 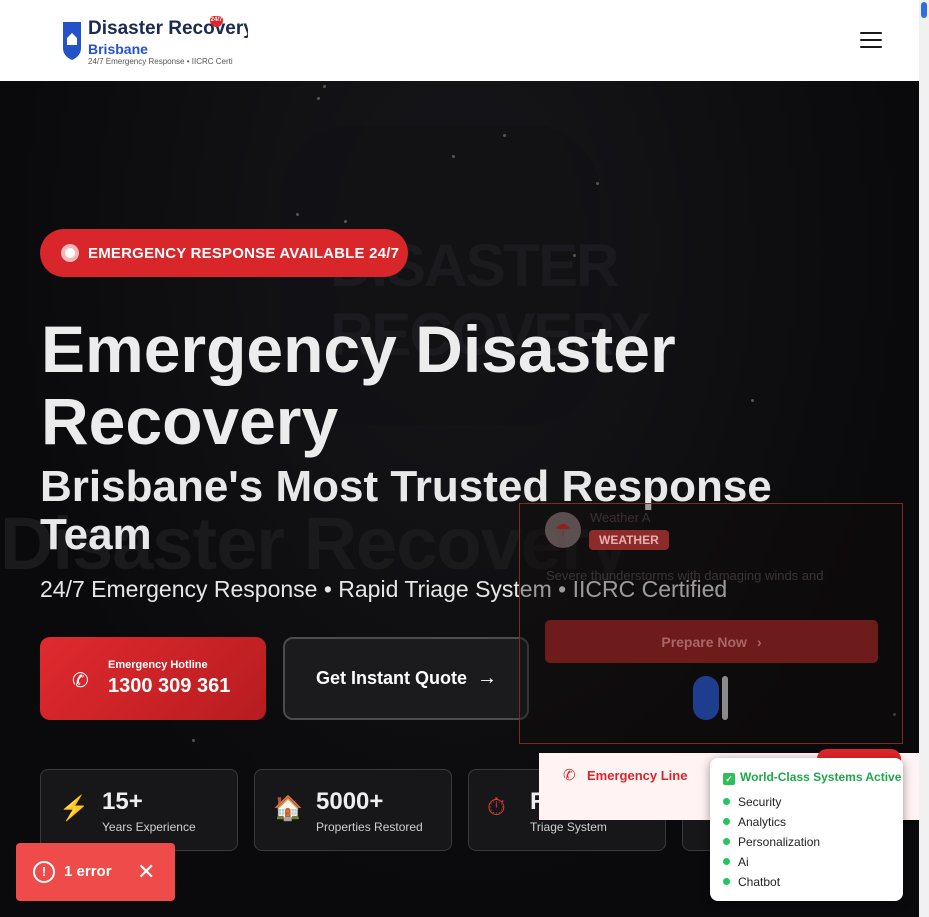 I want to click on list-item: Analytics, so click(x=771, y=824).